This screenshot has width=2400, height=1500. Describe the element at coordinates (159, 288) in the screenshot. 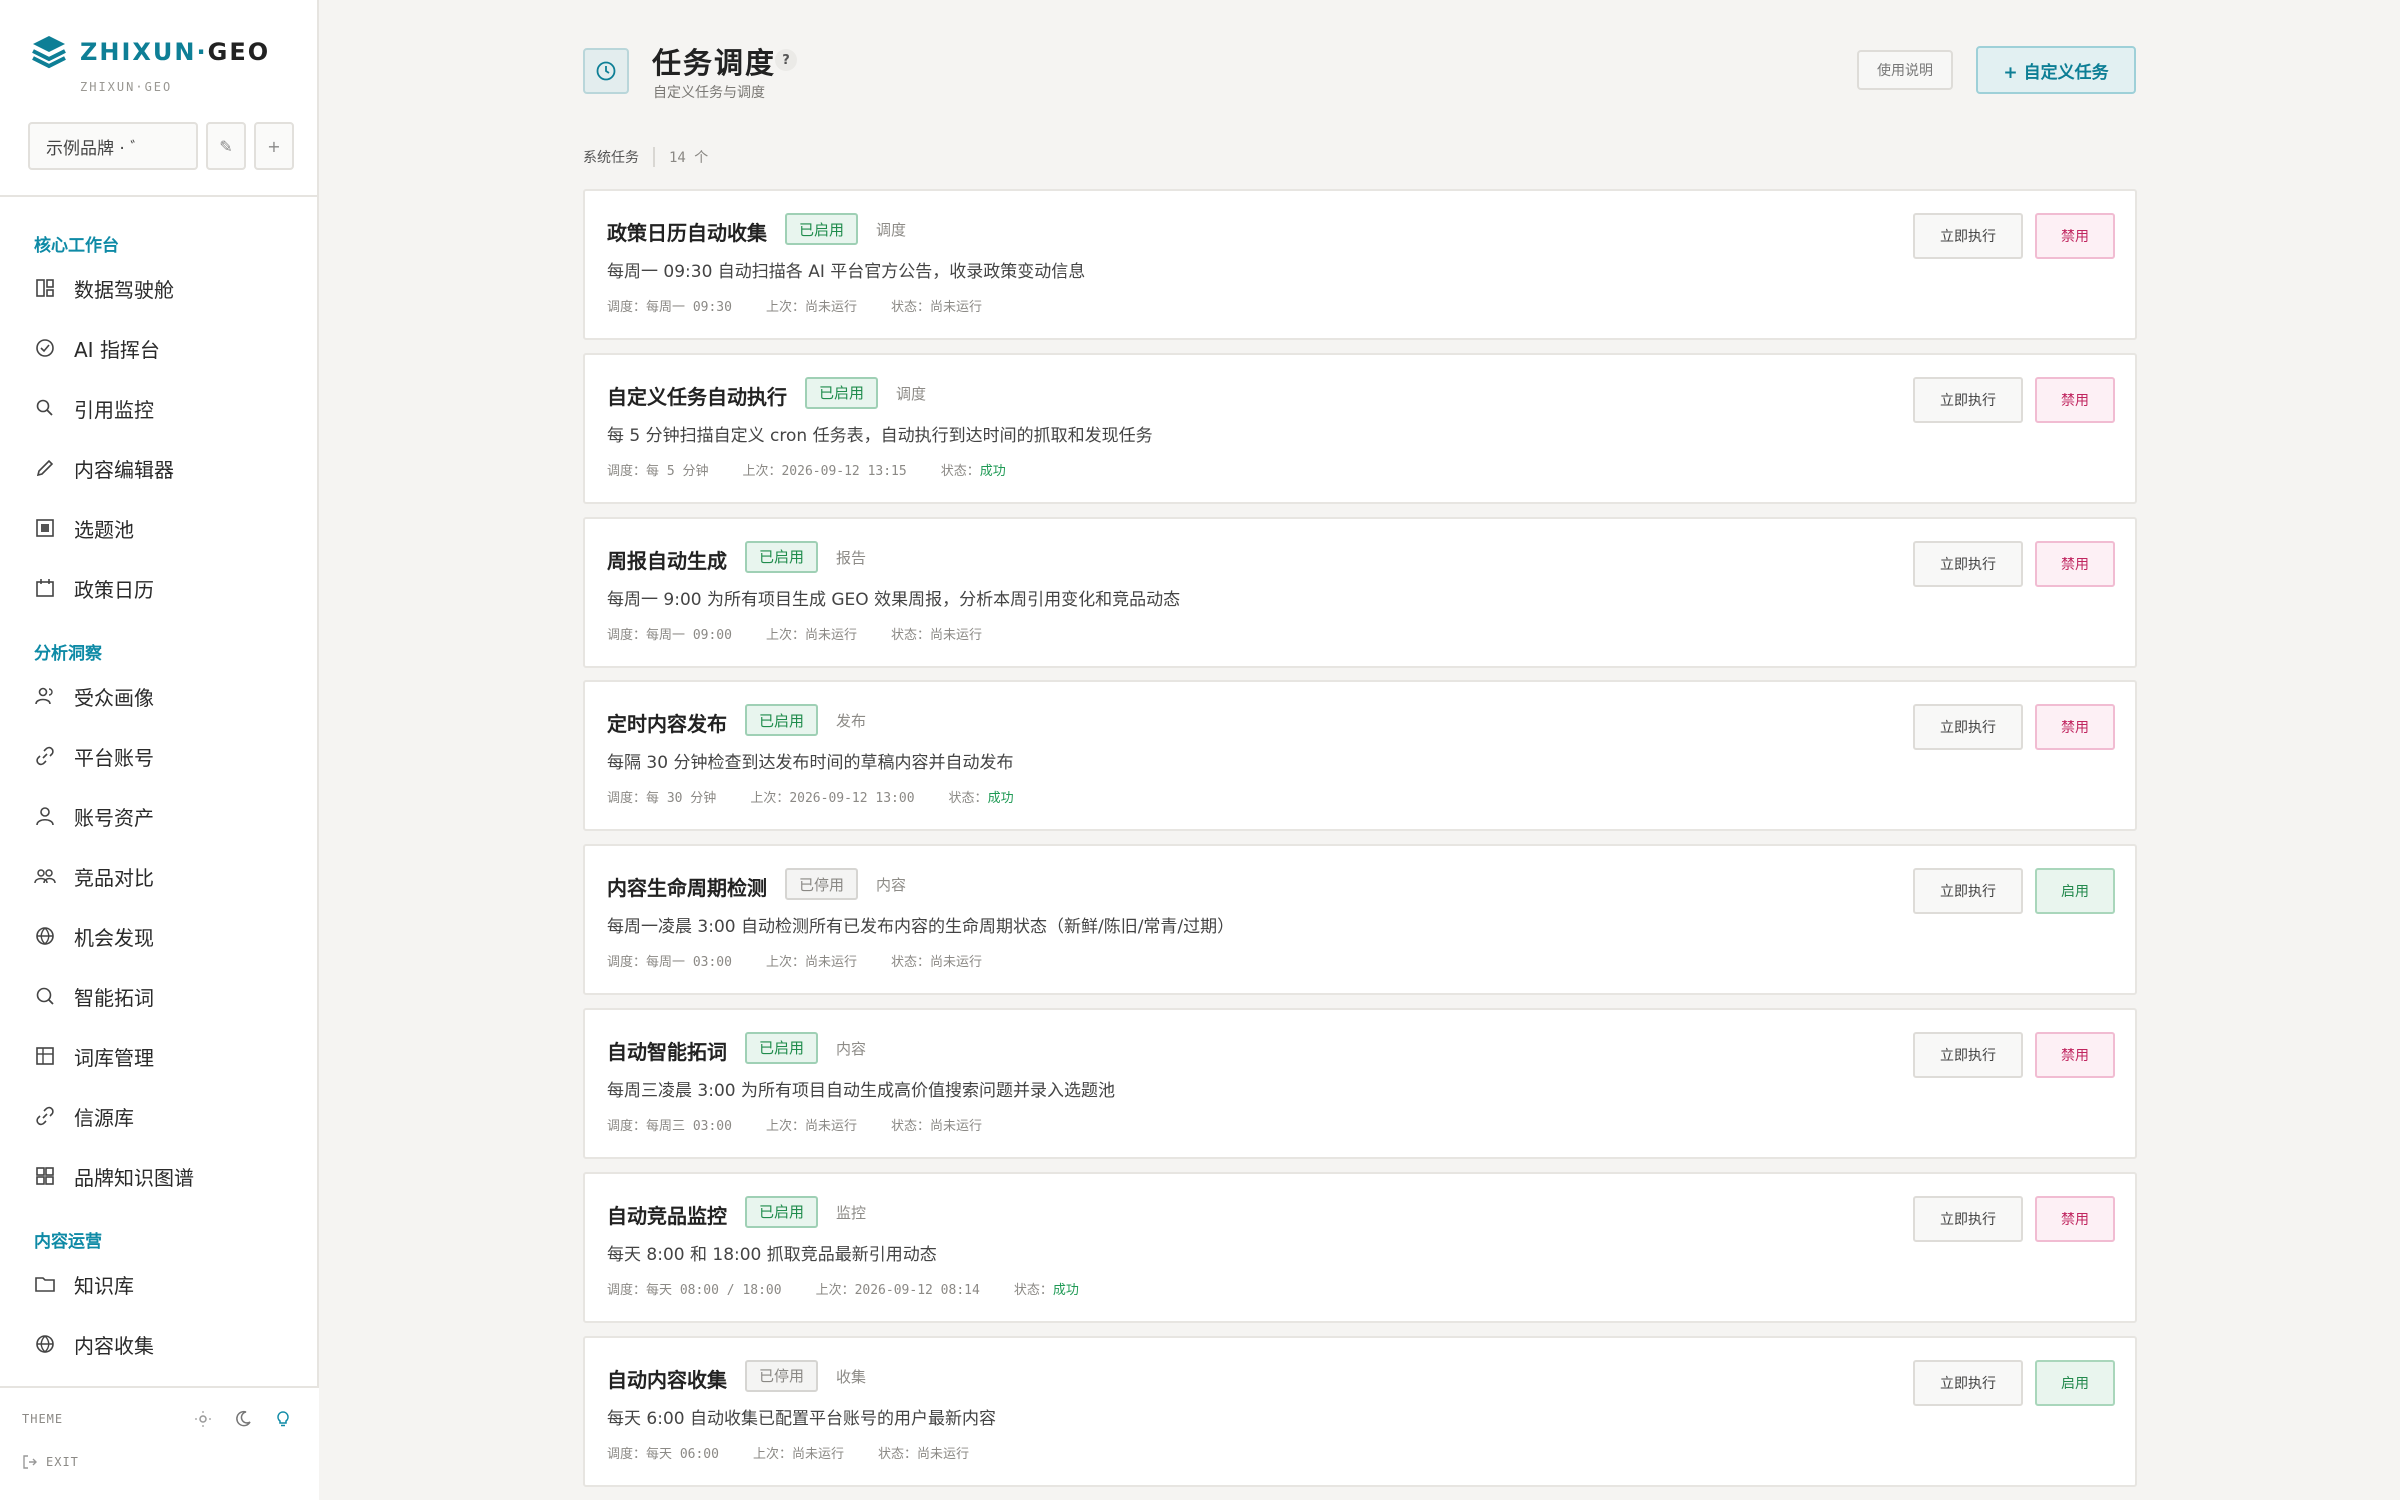

I see `sidebar-item: 数据驾驶舱` at that location.